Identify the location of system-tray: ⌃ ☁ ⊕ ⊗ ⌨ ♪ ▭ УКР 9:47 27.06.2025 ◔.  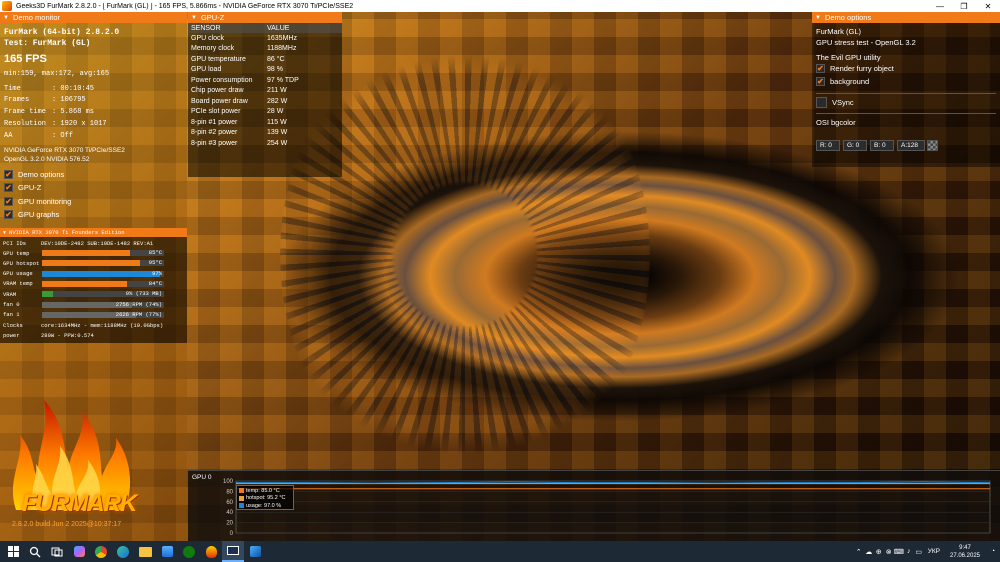
(927, 551).